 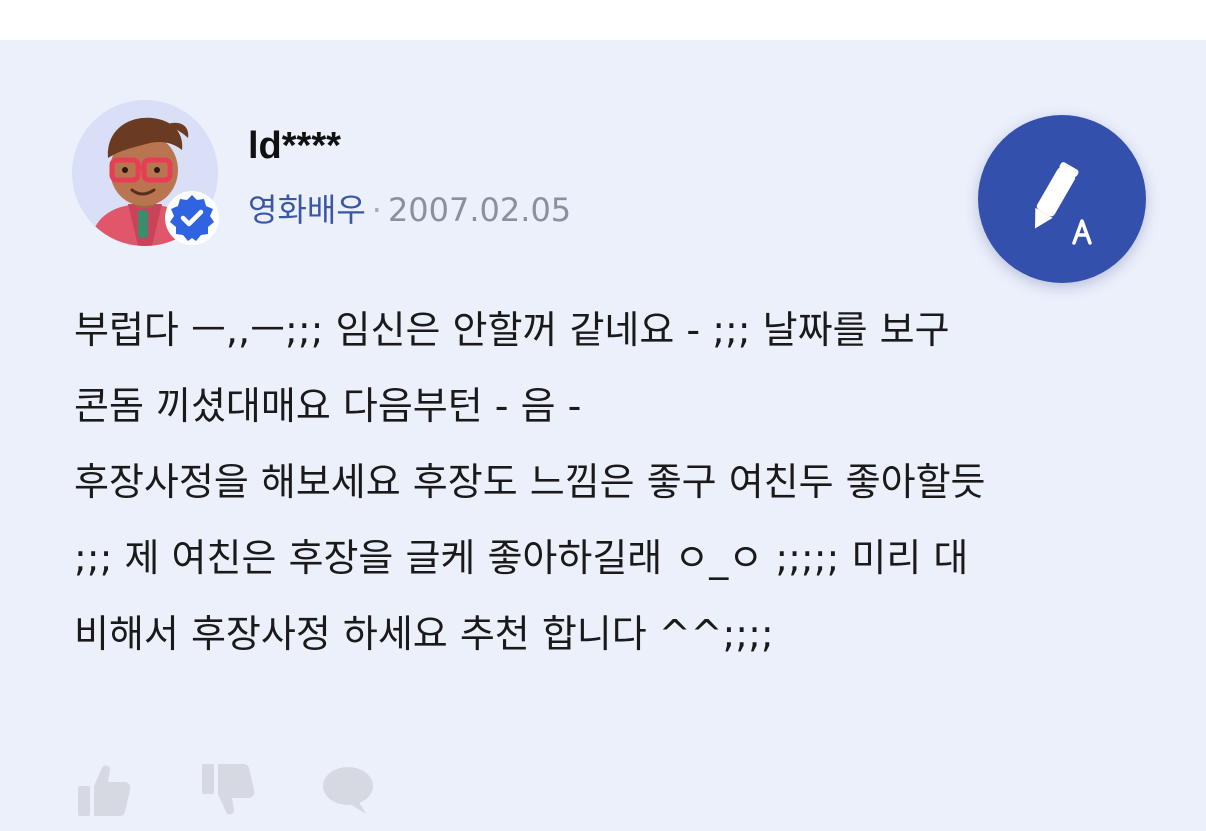 I want to click on verified-badge-icon, so click(x=192, y=218).